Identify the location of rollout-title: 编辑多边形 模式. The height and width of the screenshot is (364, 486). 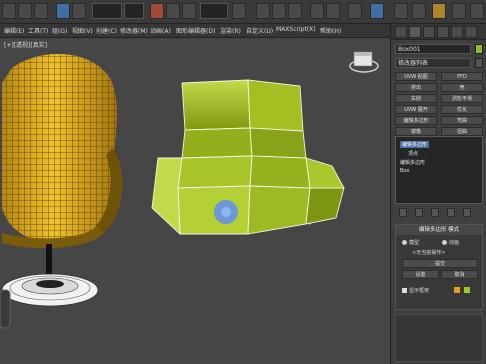
(439, 230).